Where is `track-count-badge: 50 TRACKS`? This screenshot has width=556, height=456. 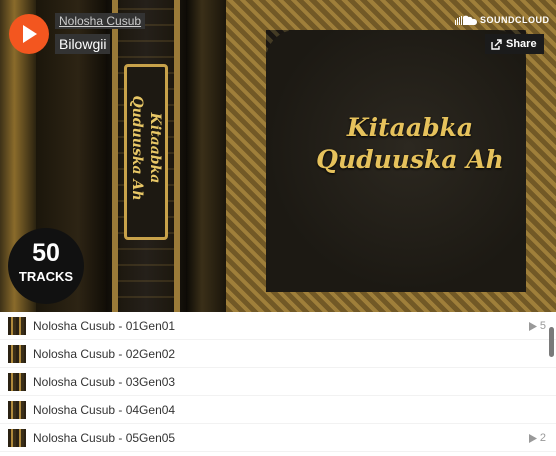 track-count-badge: 50 TRACKS is located at coordinates (46, 266).